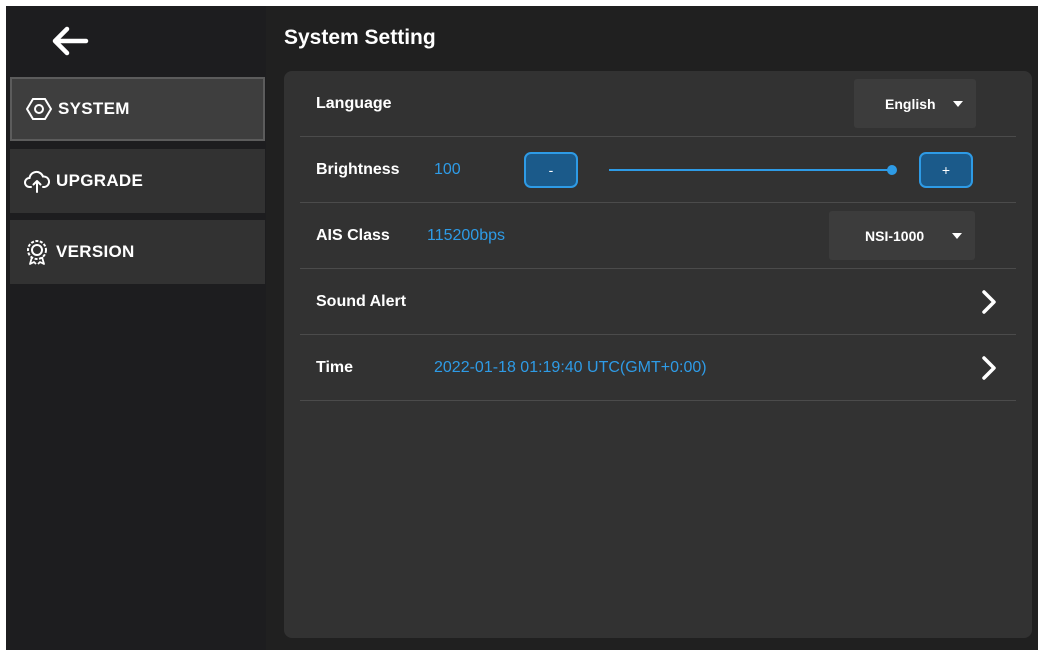 Image resolution: width=1040 pixels, height=650 pixels. I want to click on sidebar-item-label: UPGRADE, so click(100, 180).